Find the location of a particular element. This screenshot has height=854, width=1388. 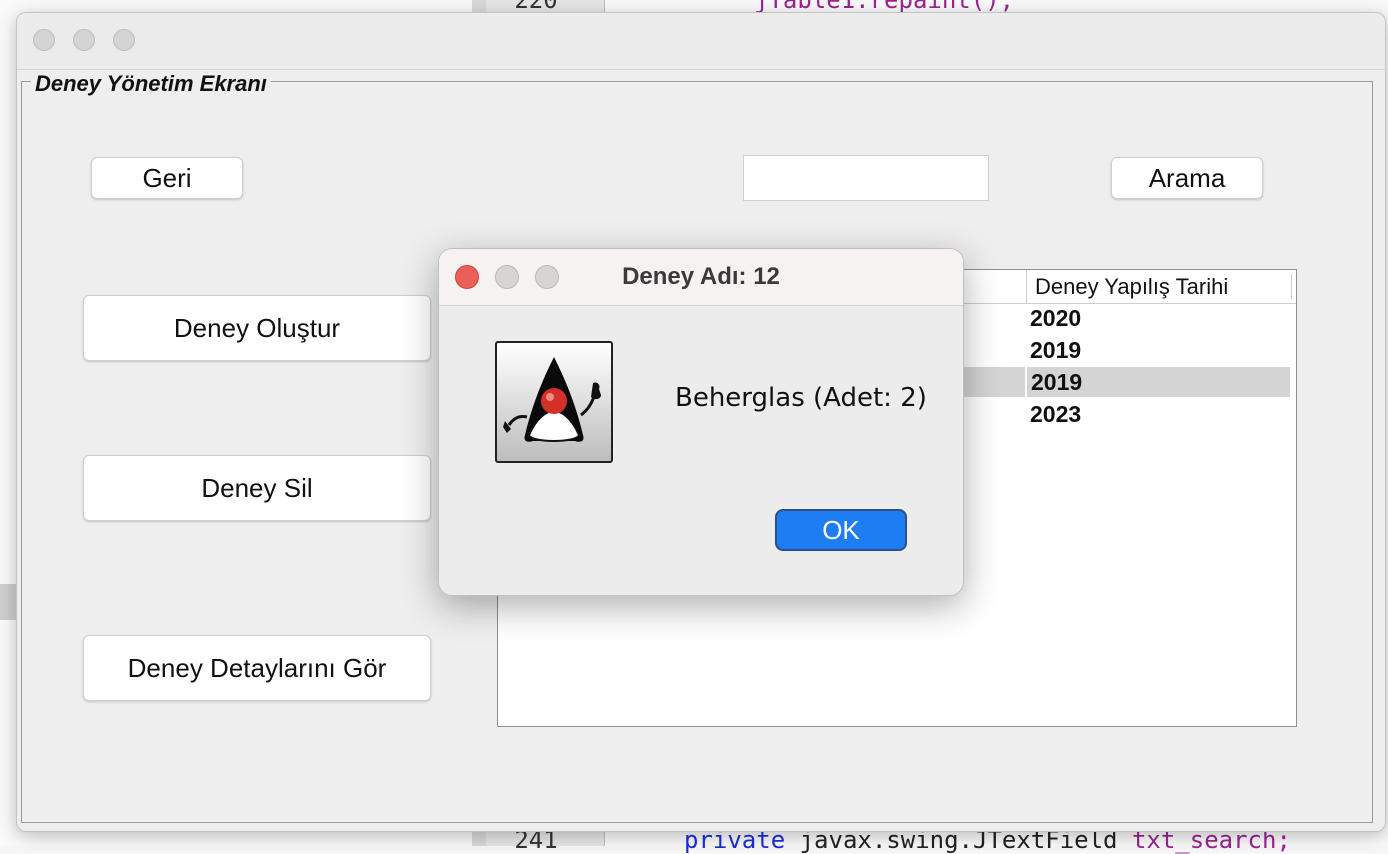

column-divider is located at coordinates (1291, 286).